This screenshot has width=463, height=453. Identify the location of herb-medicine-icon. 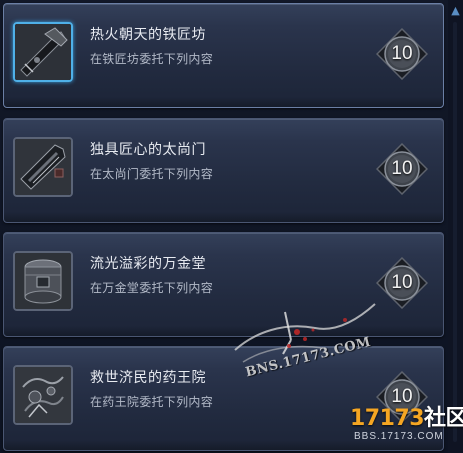
(43, 395).